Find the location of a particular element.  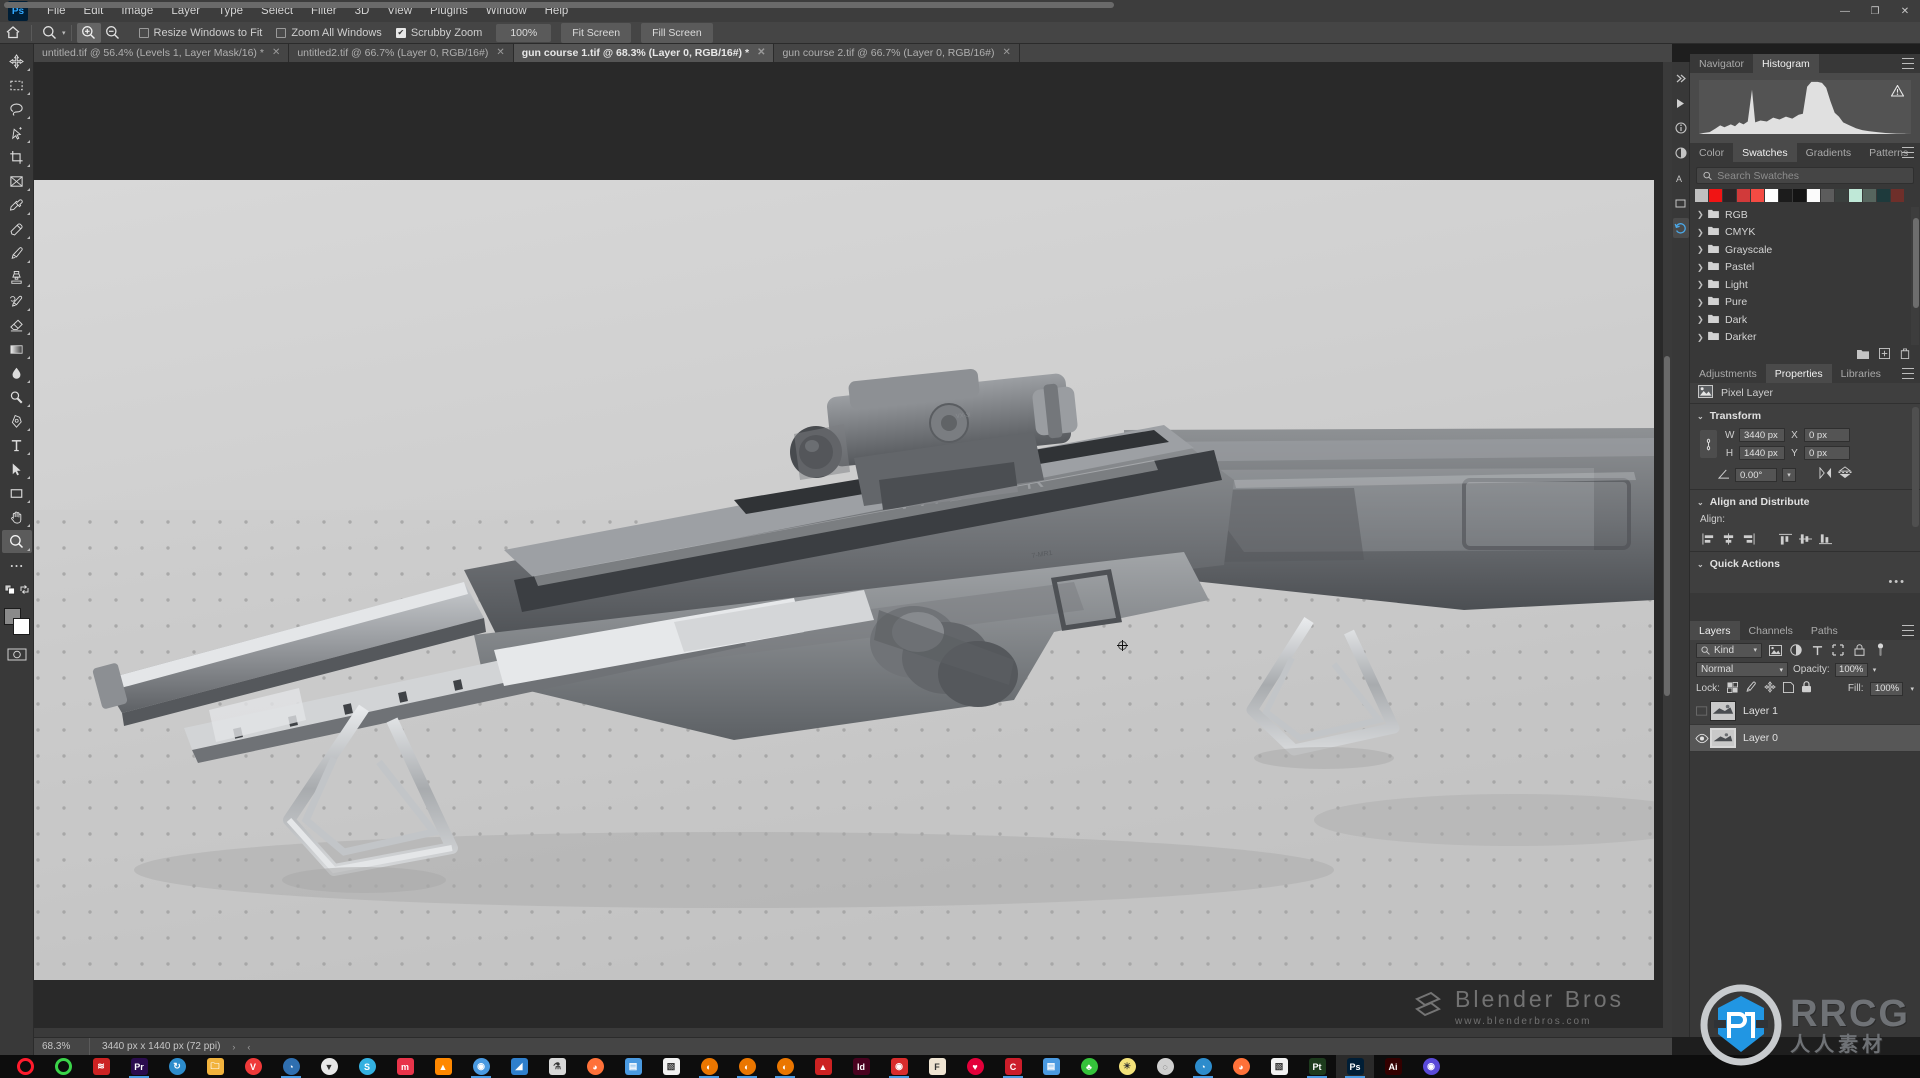

opacity-value: 100% is located at coordinates (1851, 669).